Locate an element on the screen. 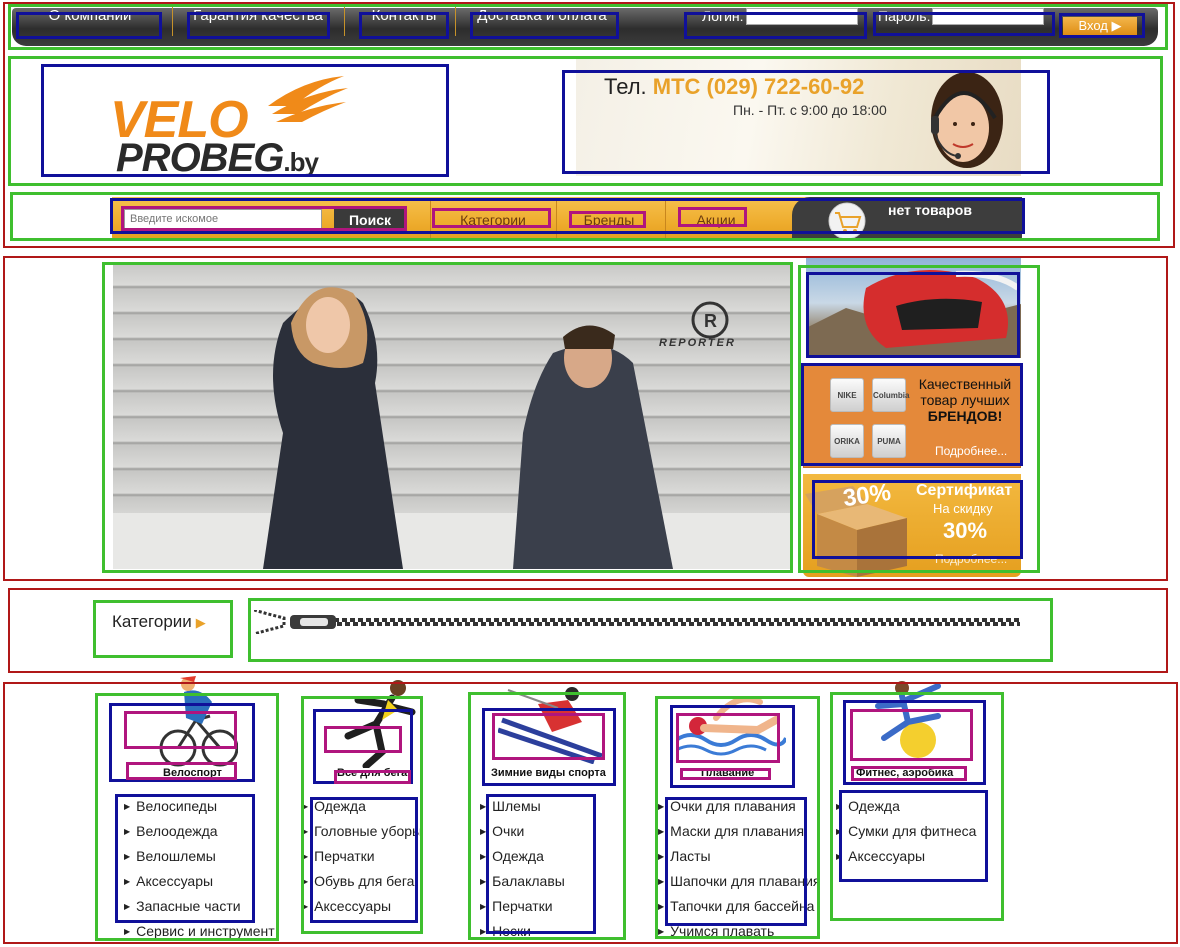 The width and height of the screenshot is (1180, 947). phone-line: Тел. МТС (029) 722-60-92 is located at coordinates (734, 87).